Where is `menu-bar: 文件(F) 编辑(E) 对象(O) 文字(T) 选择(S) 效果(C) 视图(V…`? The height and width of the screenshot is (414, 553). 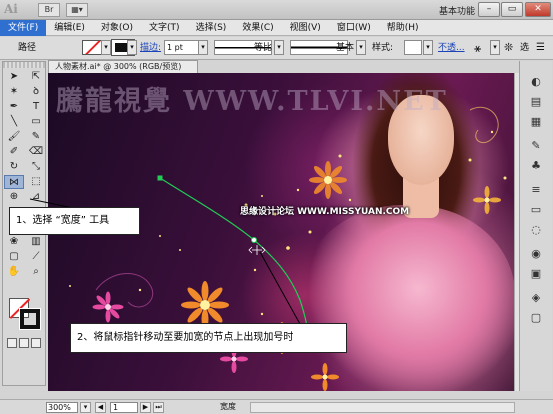
menu-bar: 文件(F) 编辑(E) 对象(O) 文字(T) 选择(S) 效果(C) 视图(V… is located at coordinates (276, 27).